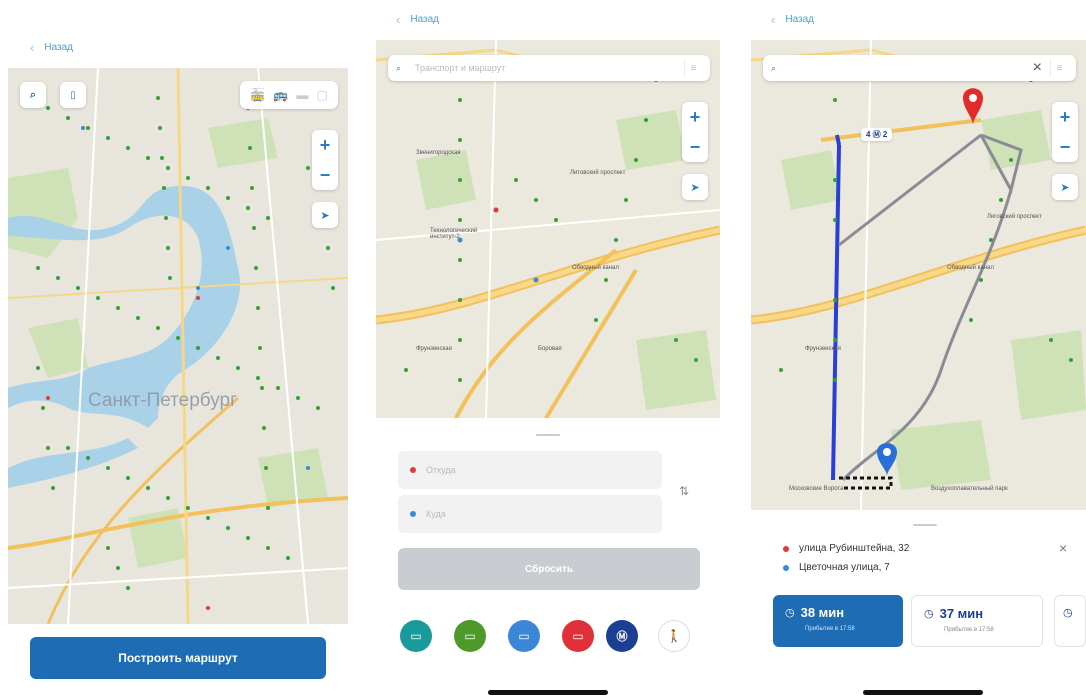 The height and width of the screenshot is (697, 1086). I want to click on favorites-button: ▯, so click(73, 95).